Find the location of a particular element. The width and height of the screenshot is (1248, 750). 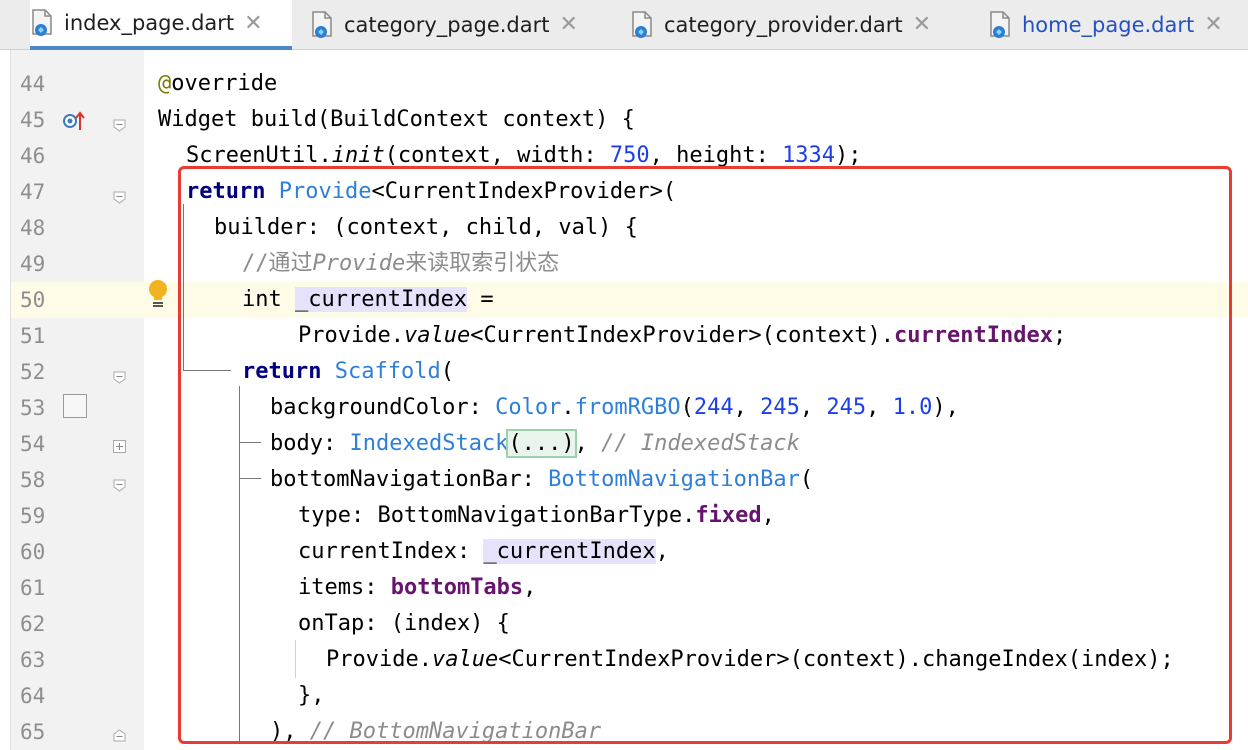

line-number: 62 is located at coordinates (33, 624).